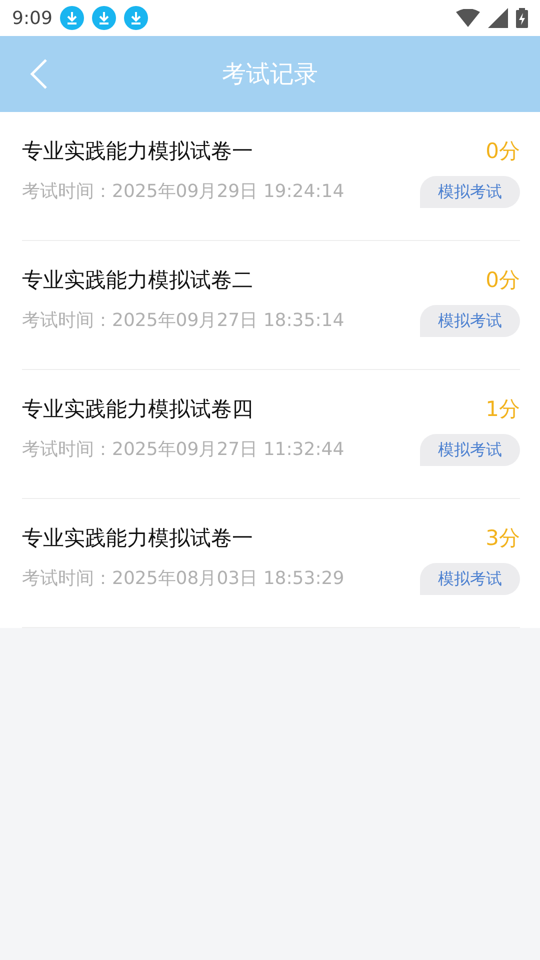 This screenshot has width=540, height=960. What do you see at coordinates (39, 74) in the screenshot?
I see `back-icon` at bounding box center [39, 74].